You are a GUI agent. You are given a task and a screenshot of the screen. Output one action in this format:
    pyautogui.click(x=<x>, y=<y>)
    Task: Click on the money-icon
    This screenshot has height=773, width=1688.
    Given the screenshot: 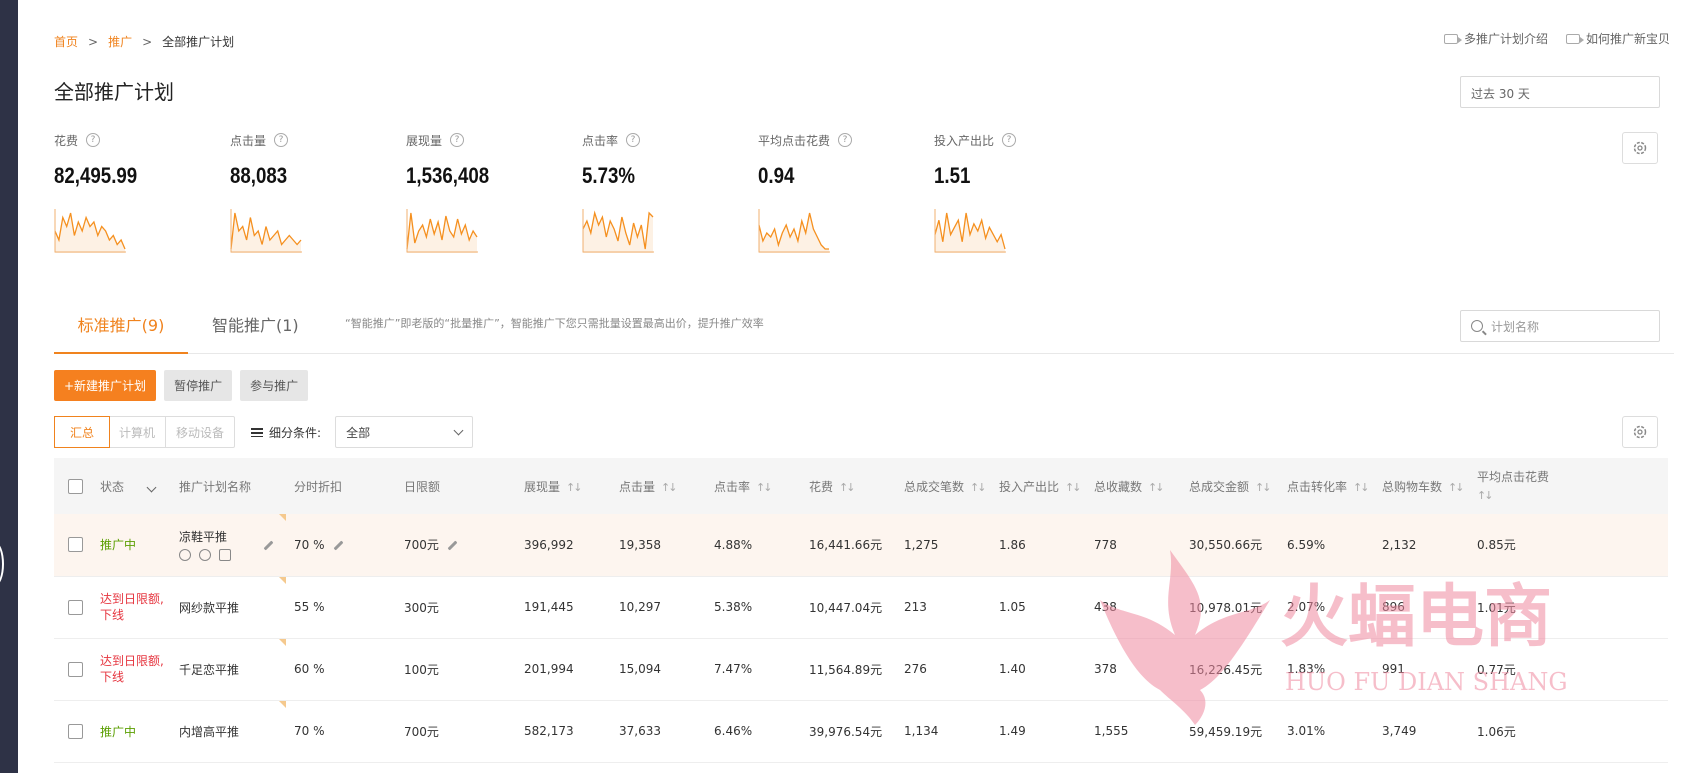 What is the action you would take?
    pyautogui.click(x=205, y=555)
    